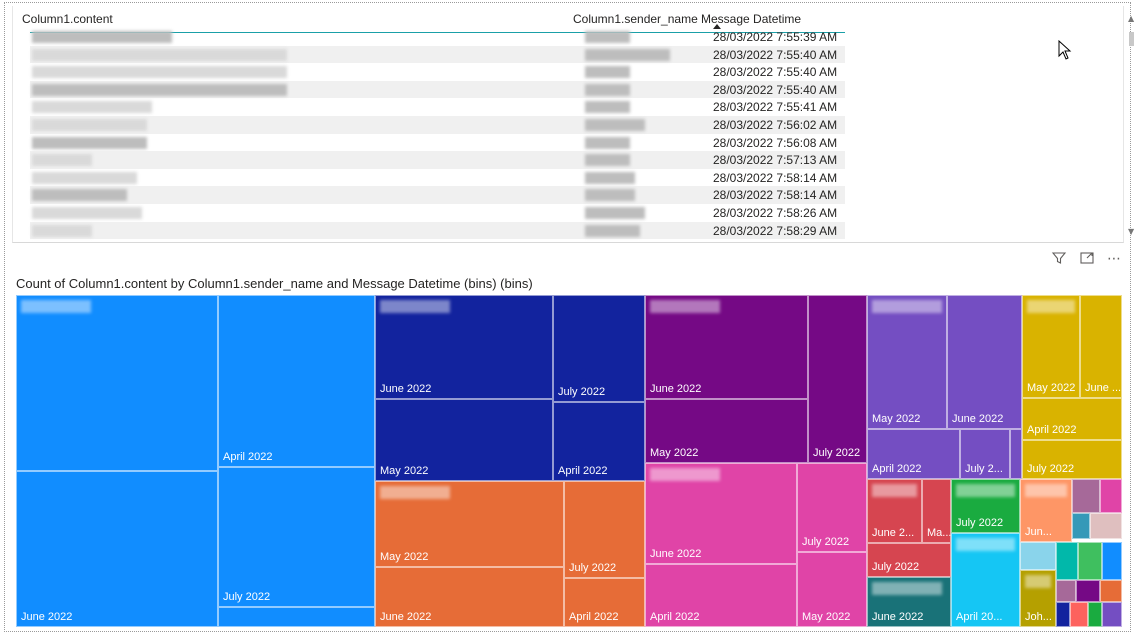  Describe the element at coordinates (437, 125) in the screenshot. I see `table-row: 28/03/2022 7:56:02 AM` at that location.